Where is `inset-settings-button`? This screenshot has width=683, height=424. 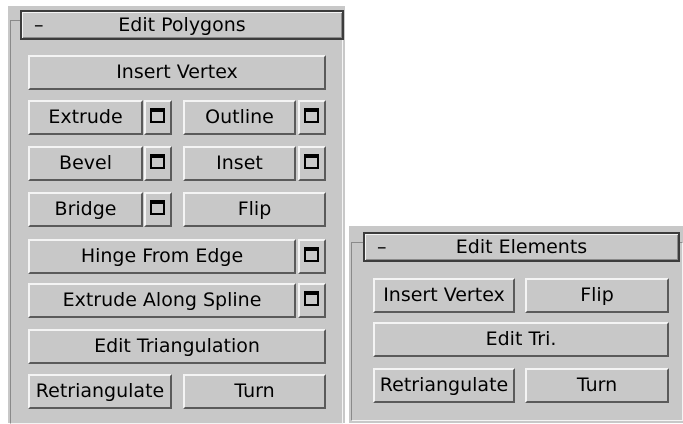 inset-settings-button is located at coordinates (312, 163).